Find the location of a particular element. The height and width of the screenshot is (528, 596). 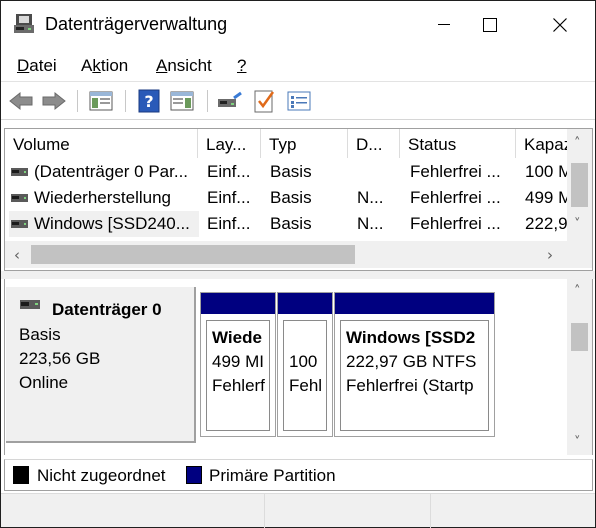

menu-datei: Datei is located at coordinates (37, 66).